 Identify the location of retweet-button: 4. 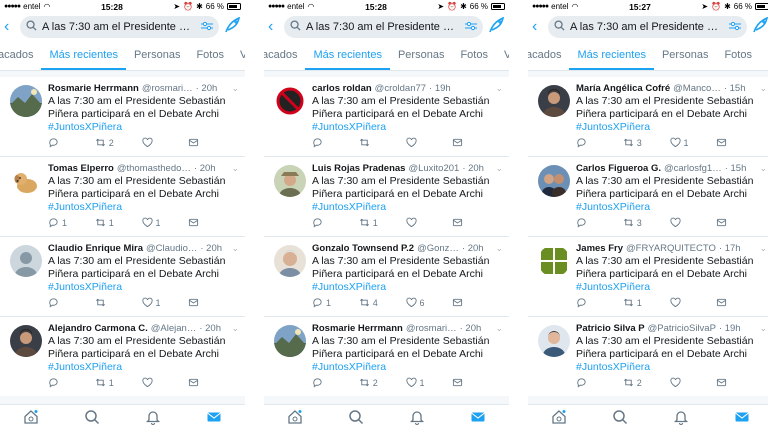
(382, 303).